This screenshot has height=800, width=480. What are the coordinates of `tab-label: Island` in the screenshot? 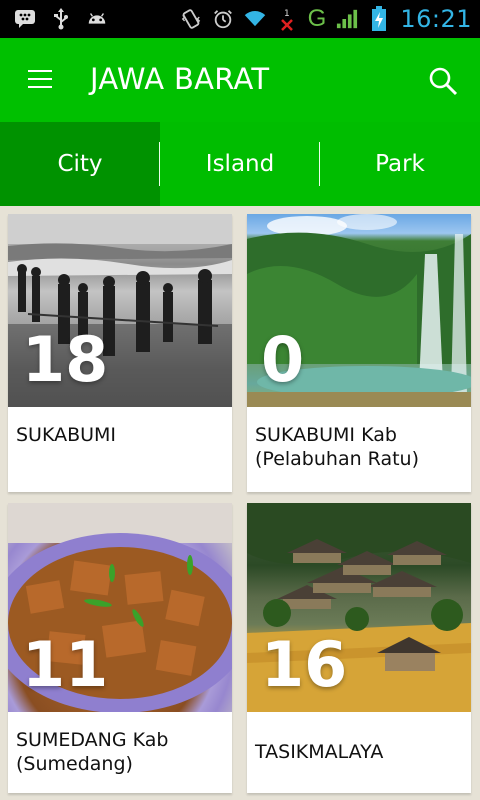 It's located at (240, 164).